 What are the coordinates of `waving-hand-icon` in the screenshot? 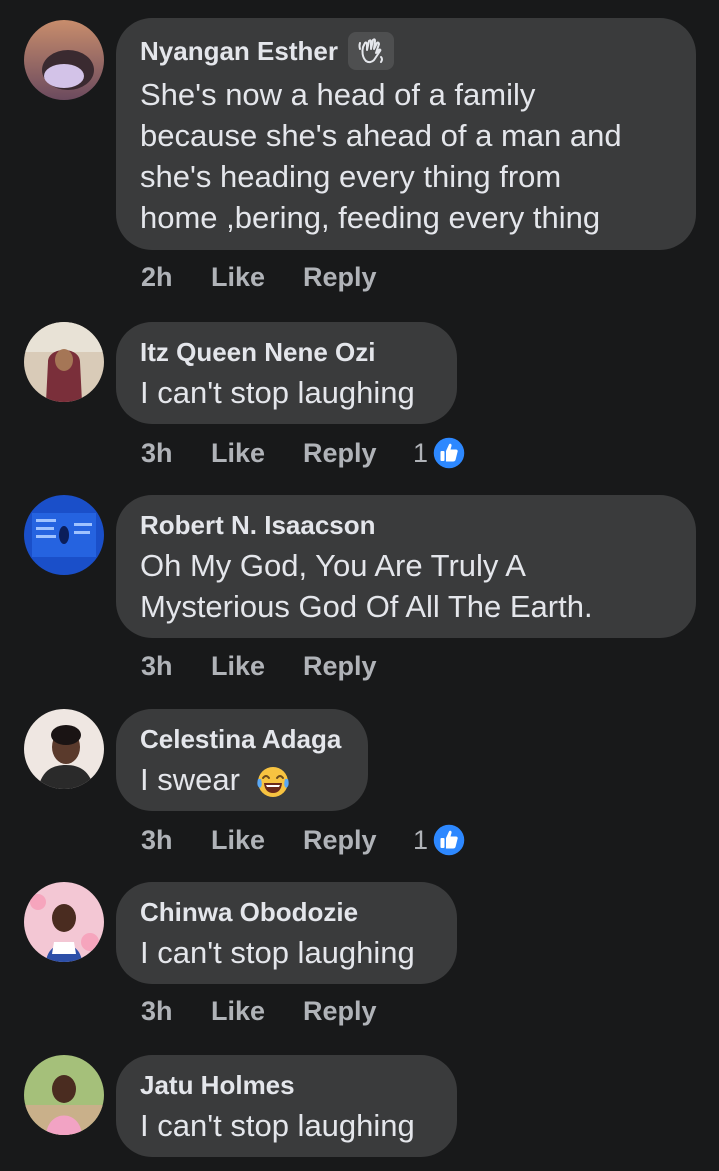 It's located at (370, 51).